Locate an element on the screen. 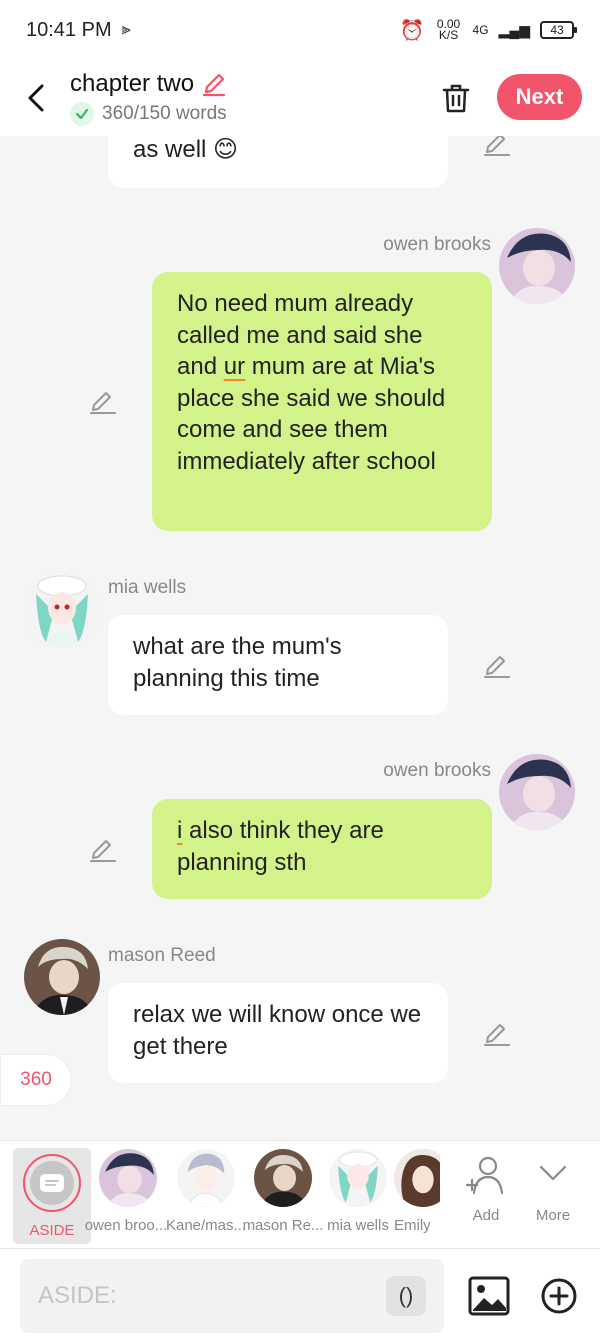 This screenshot has height=1343, width=600. delete-button is located at coordinates (456, 98).